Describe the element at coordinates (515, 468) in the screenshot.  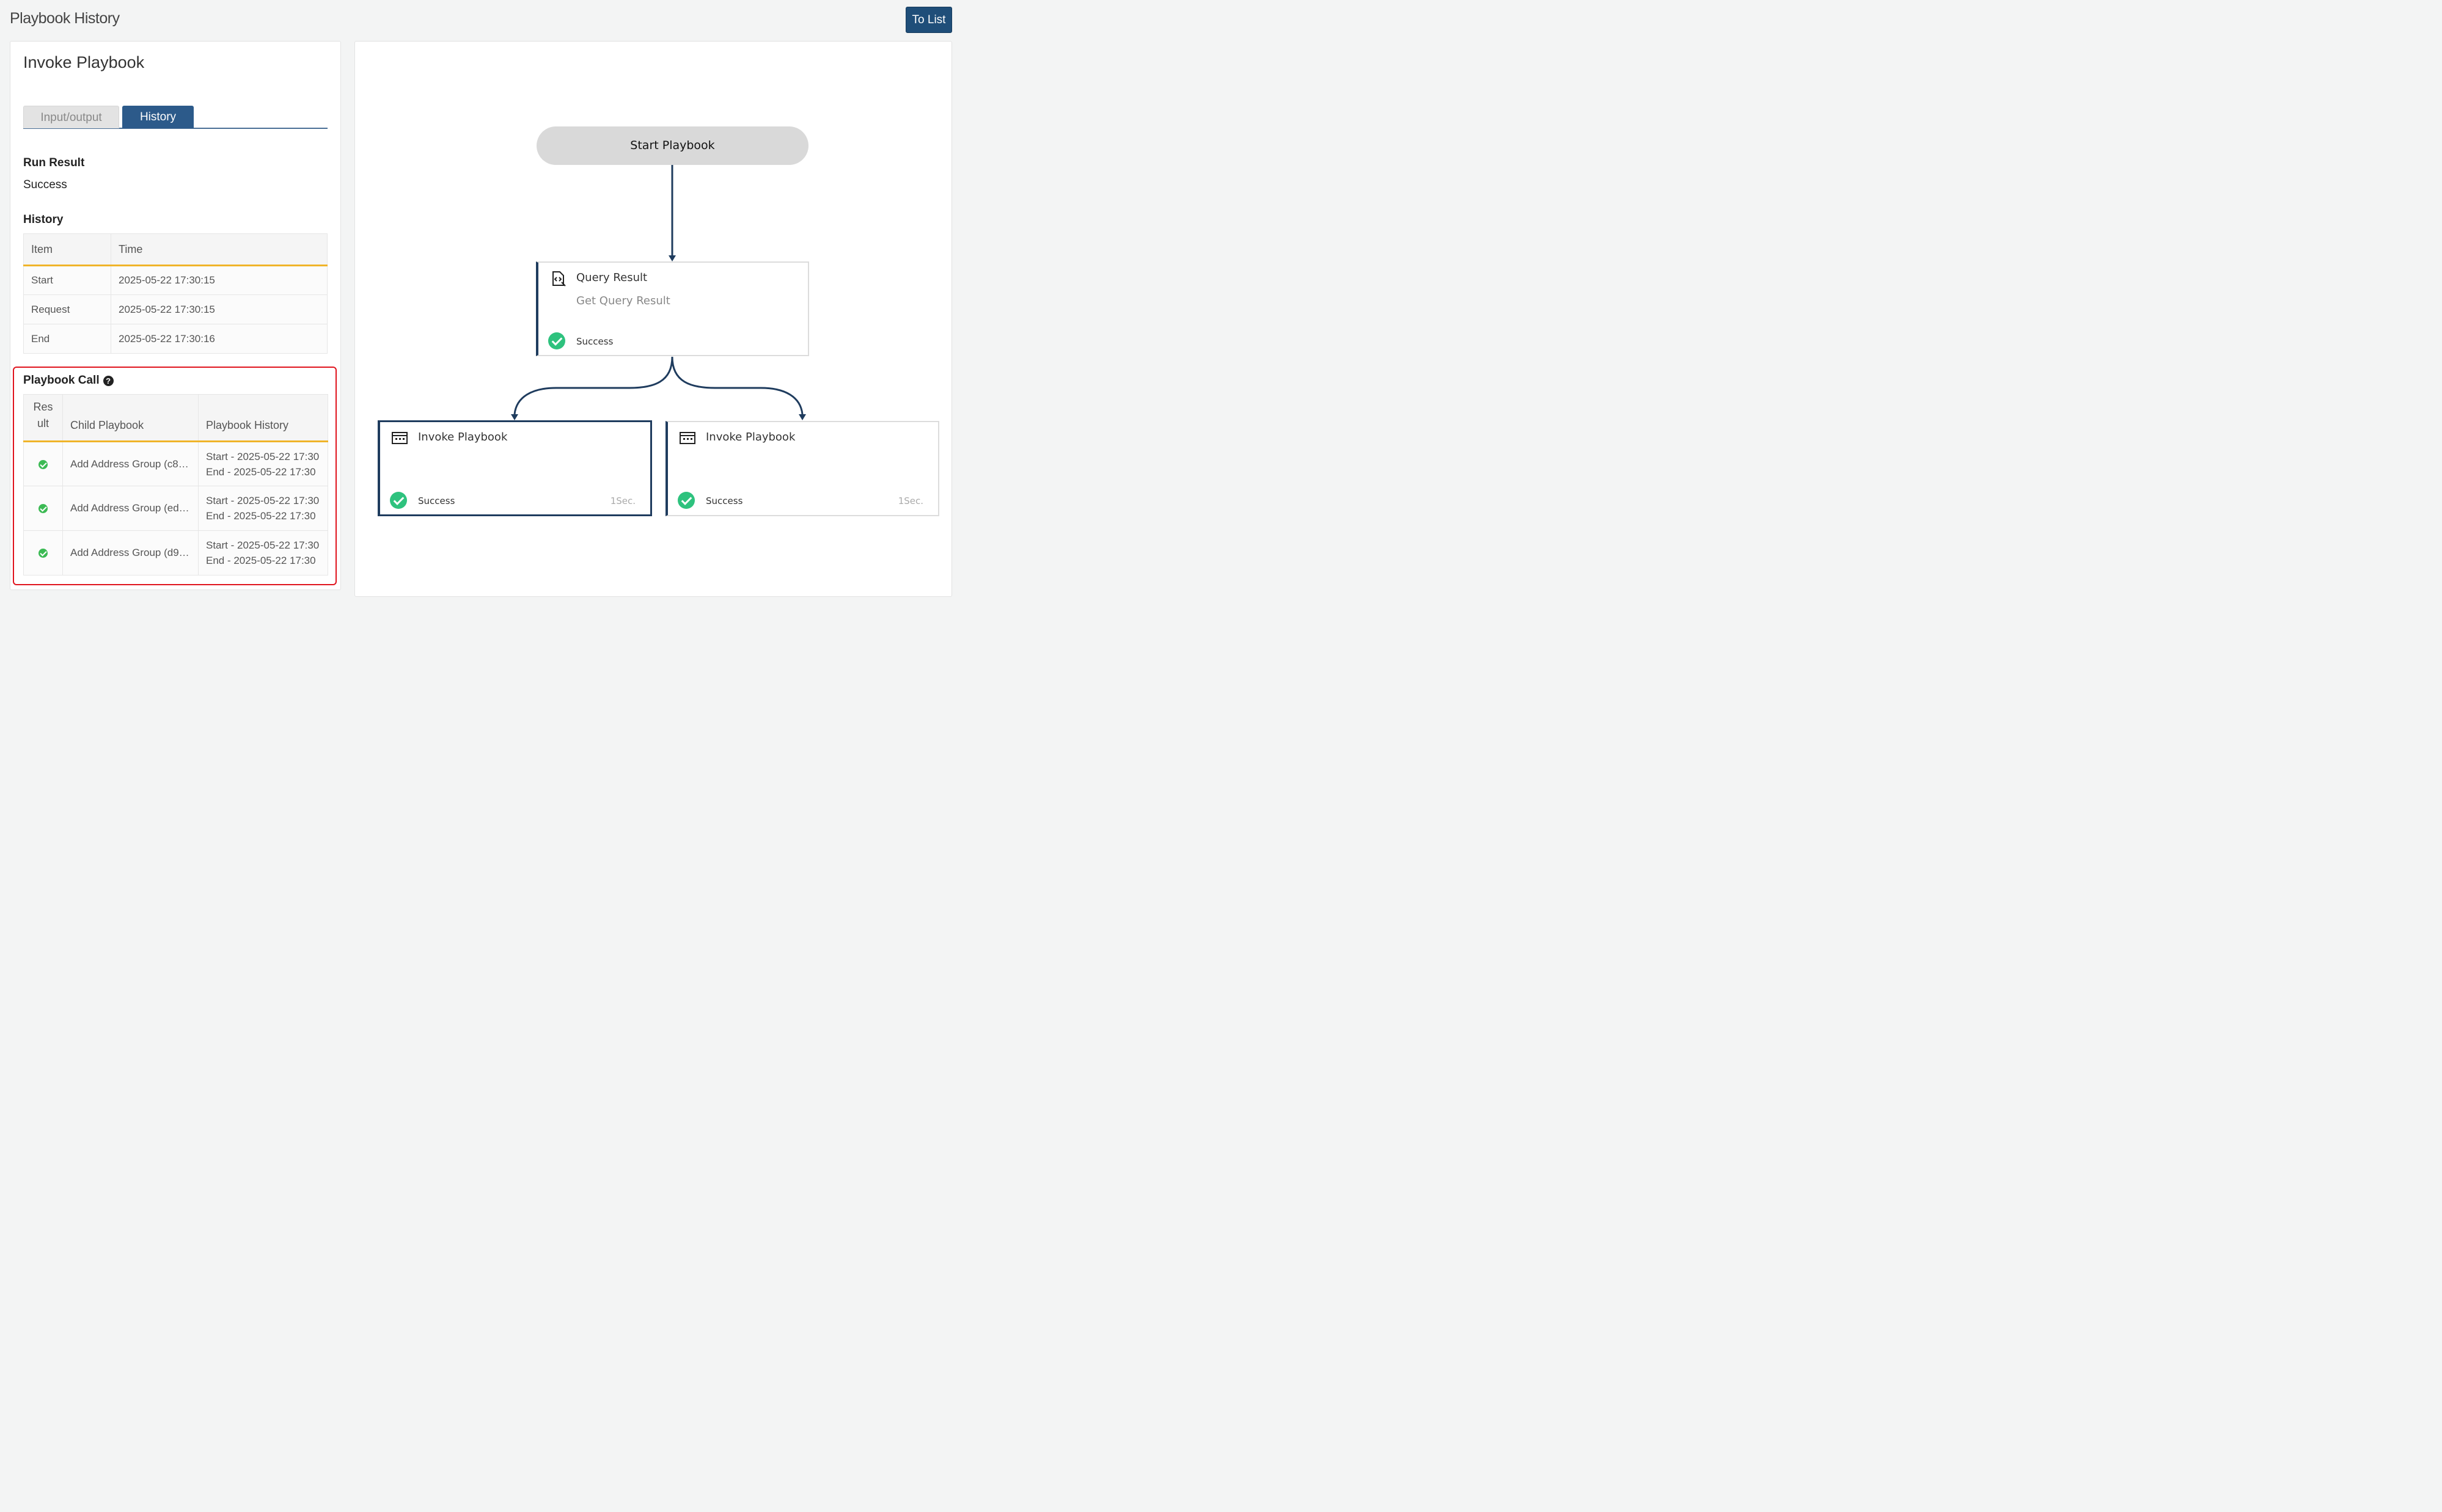
I see `invoke-playbook-node-selected: Invoke Playbook Success 1Sec.` at that location.